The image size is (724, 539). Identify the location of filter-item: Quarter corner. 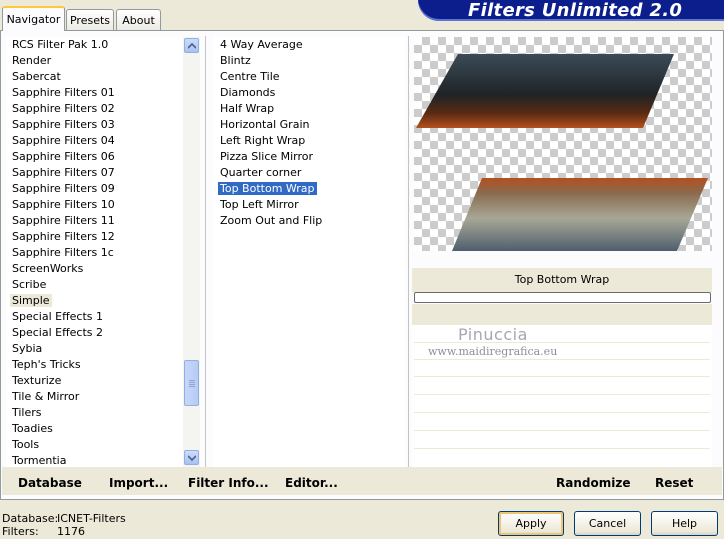
(310, 173).